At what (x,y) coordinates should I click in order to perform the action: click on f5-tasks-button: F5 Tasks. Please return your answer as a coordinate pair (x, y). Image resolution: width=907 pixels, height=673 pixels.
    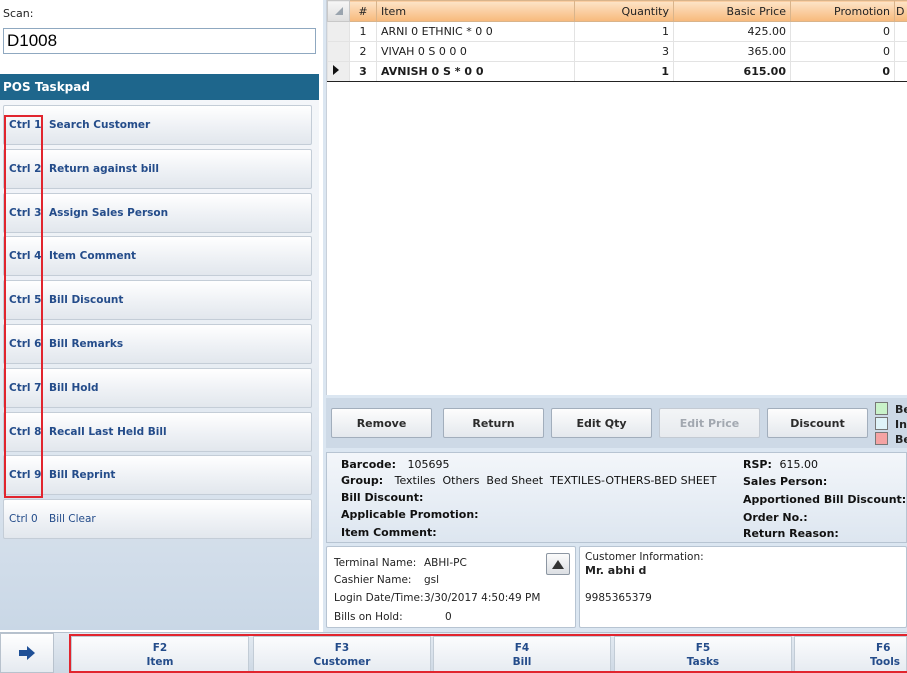
    Looking at the image, I should click on (703, 654).